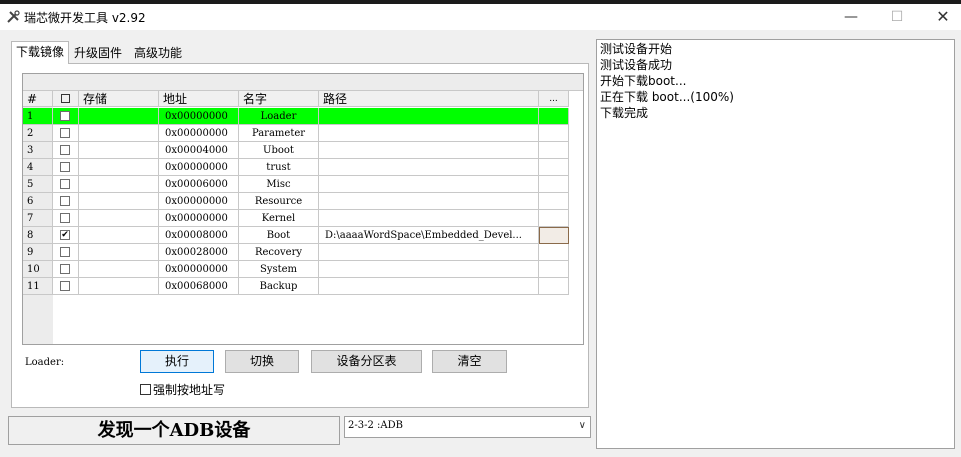 This screenshot has width=961, height=457. Describe the element at coordinates (38, 201) in the screenshot. I see `row-number: 6` at that location.